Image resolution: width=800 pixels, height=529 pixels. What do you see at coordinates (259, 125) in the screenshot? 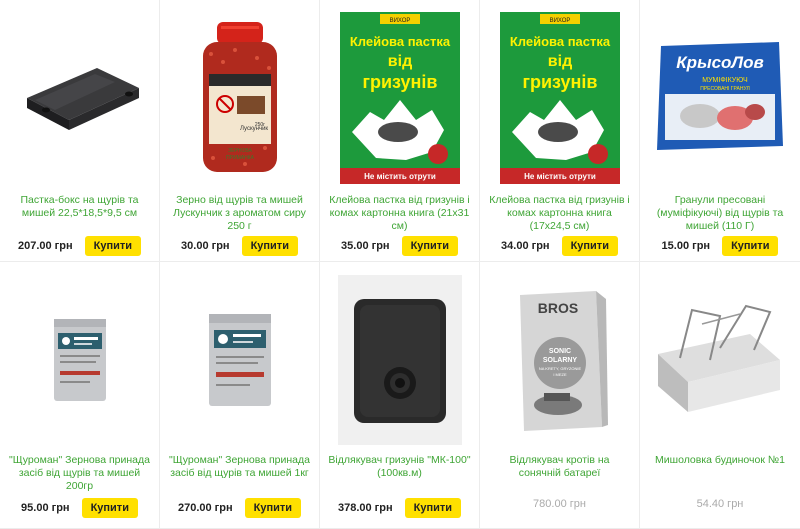
I see `jar-weight: 250г` at bounding box center [259, 125].